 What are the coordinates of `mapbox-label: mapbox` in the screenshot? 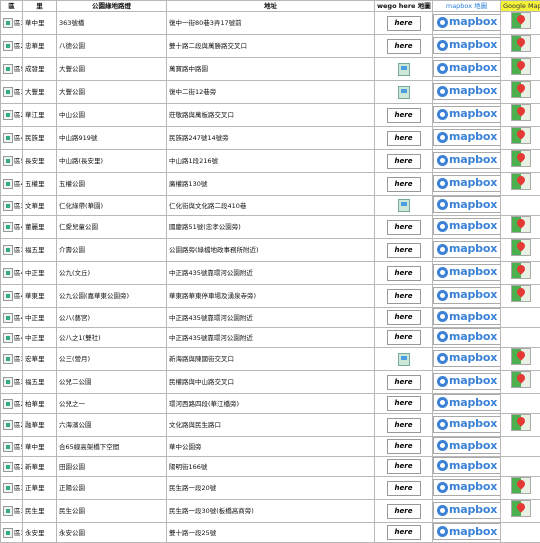 It's located at (473, 532).